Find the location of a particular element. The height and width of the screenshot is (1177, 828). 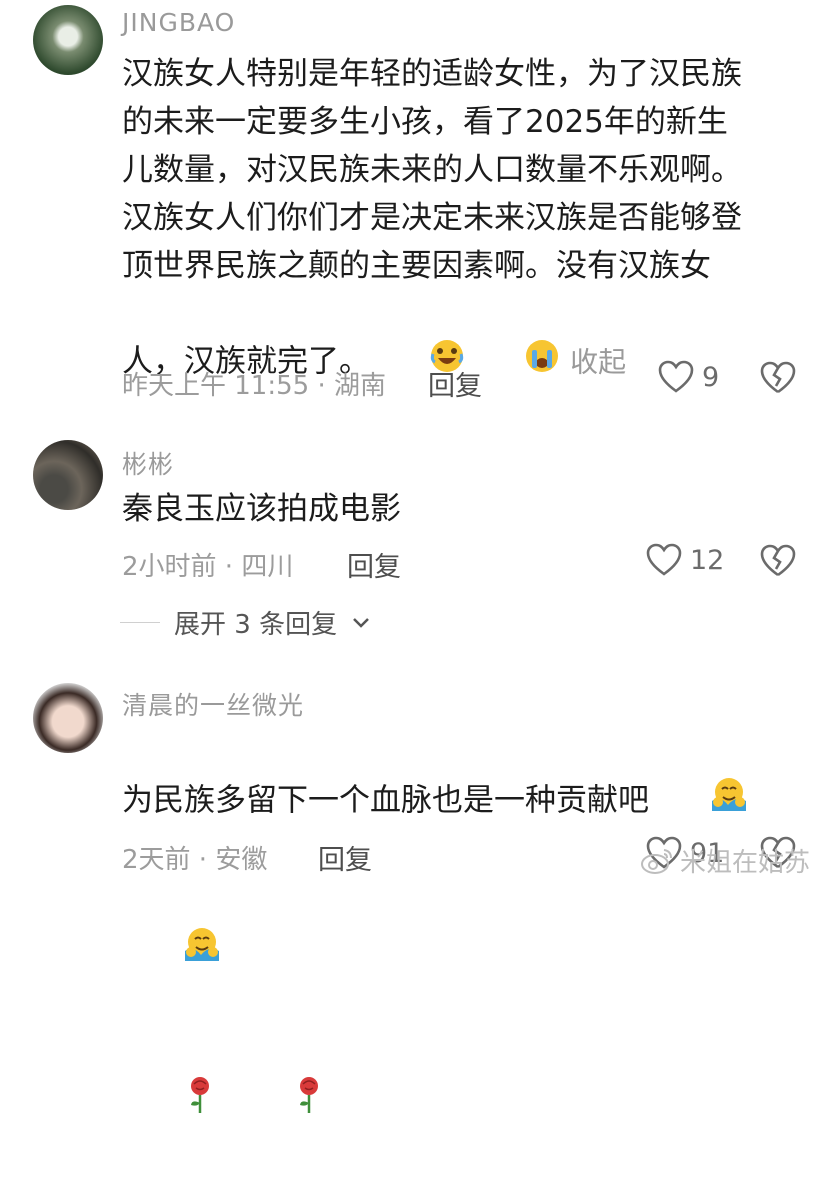

comment-meta: 2小时前 · 四川 is located at coordinates (208, 567).